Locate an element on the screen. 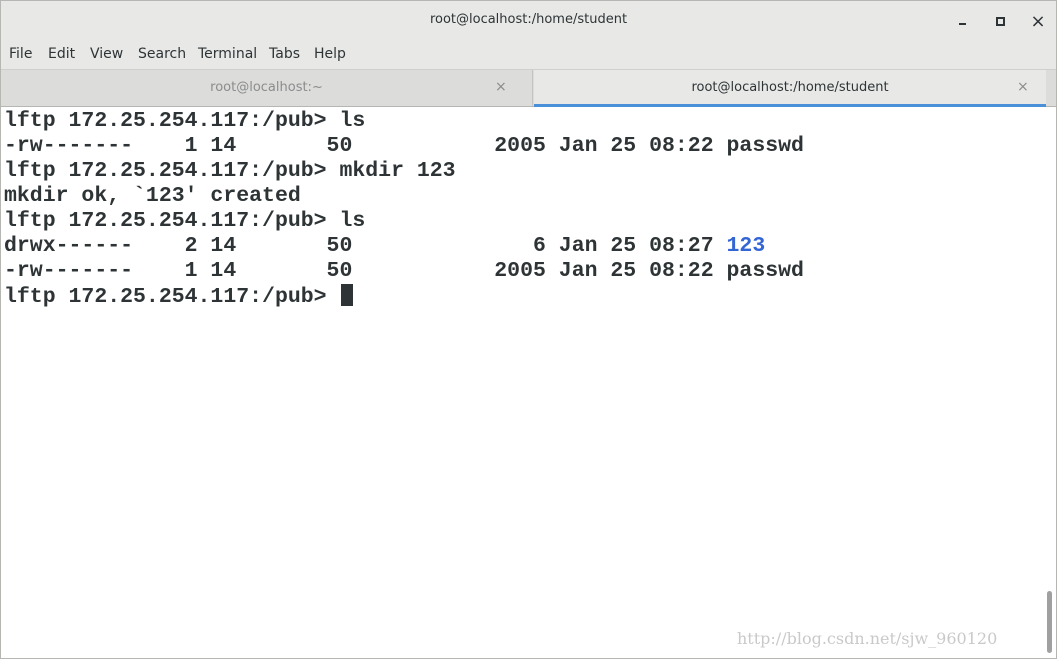 The image size is (1057, 659). menu-tabs: Tabs is located at coordinates (284, 54).